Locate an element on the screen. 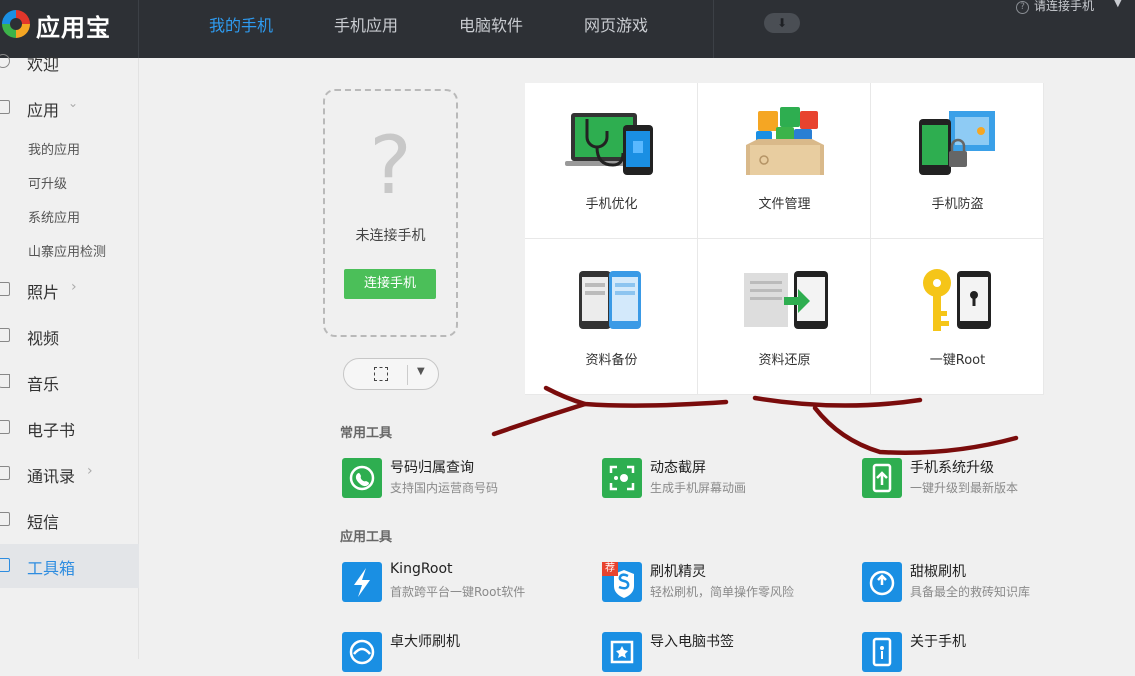 The width and height of the screenshot is (1135, 676). bookmark-import-icon is located at coordinates (622, 652).